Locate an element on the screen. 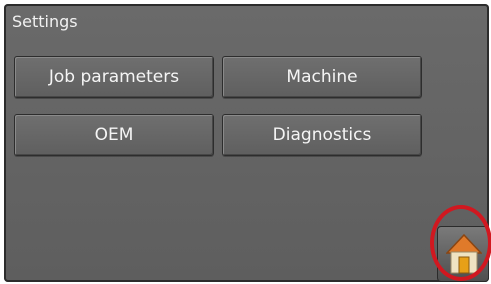 The image size is (491, 284). machine-label: Machine is located at coordinates (322, 77).